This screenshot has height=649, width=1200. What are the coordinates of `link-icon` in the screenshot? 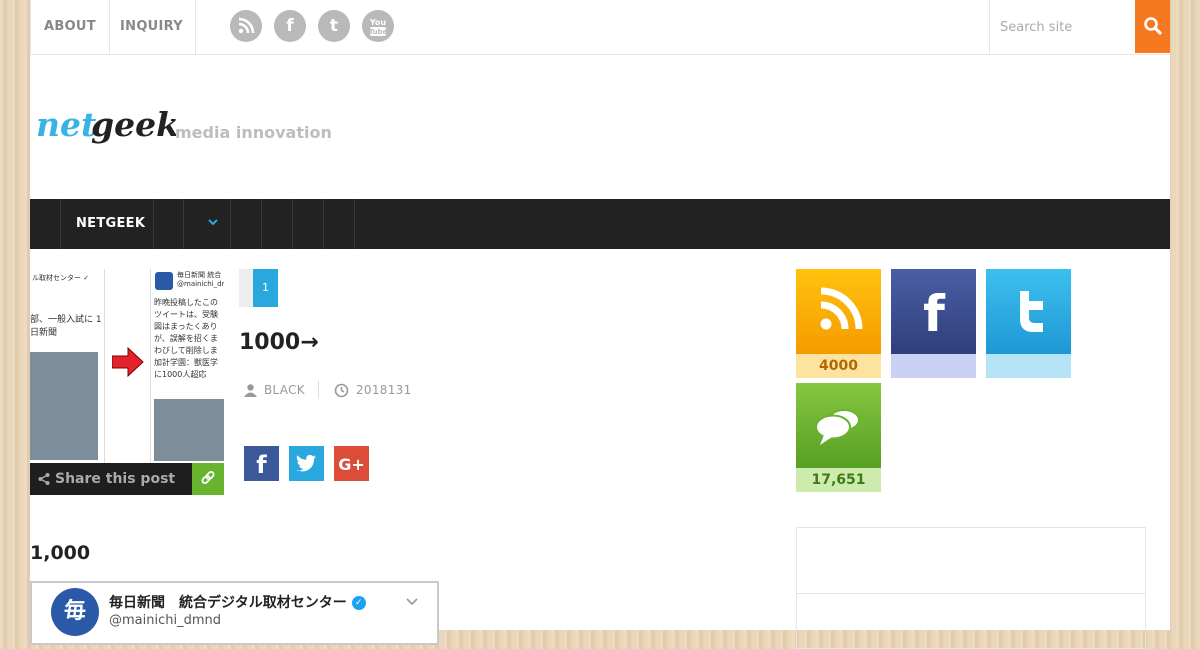 It's located at (208, 477).